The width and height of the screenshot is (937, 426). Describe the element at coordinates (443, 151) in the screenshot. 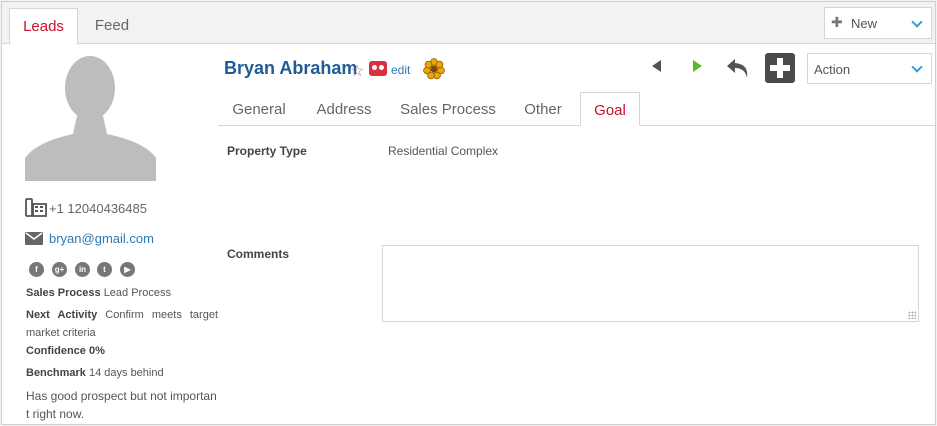

I see `property-type-value: Residential Complex` at that location.